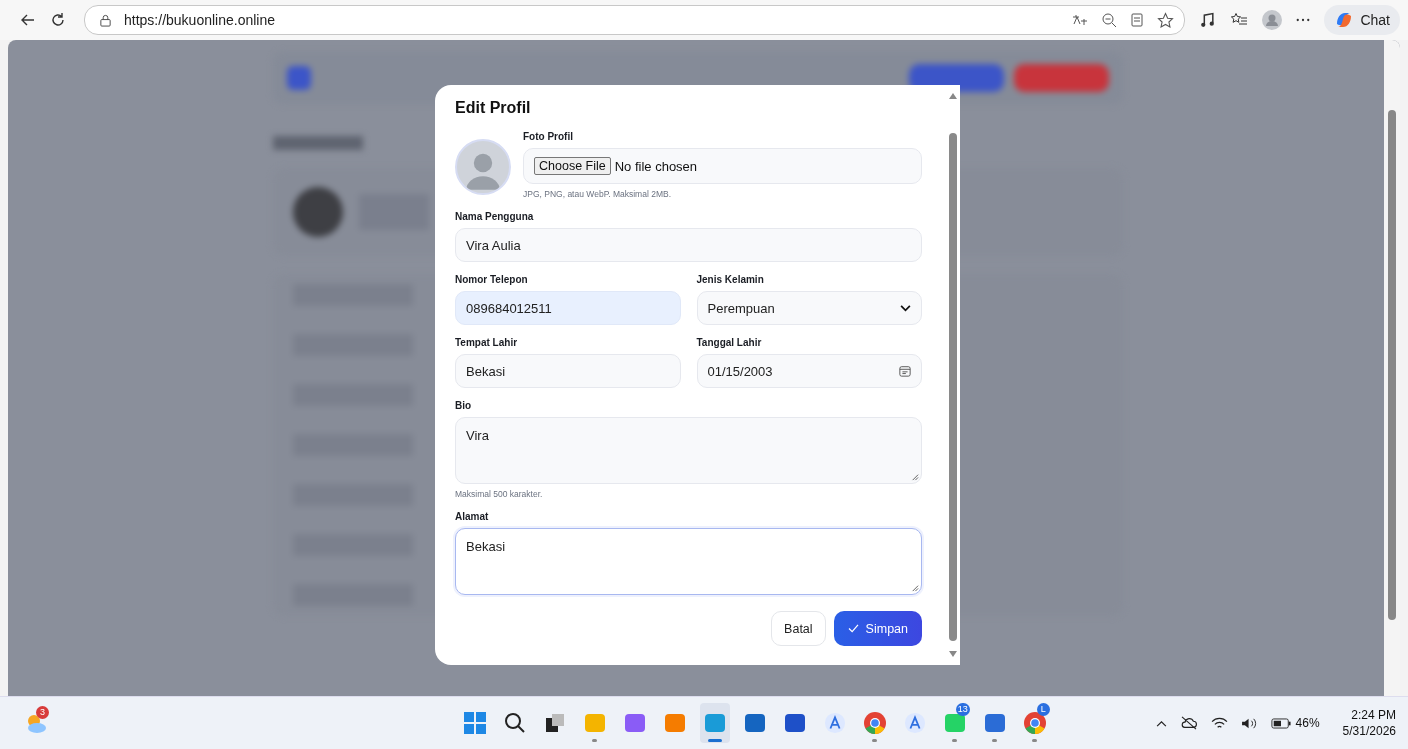 The image size is (1408, 749). I want to click on translate-icon, so click(1080, 20).